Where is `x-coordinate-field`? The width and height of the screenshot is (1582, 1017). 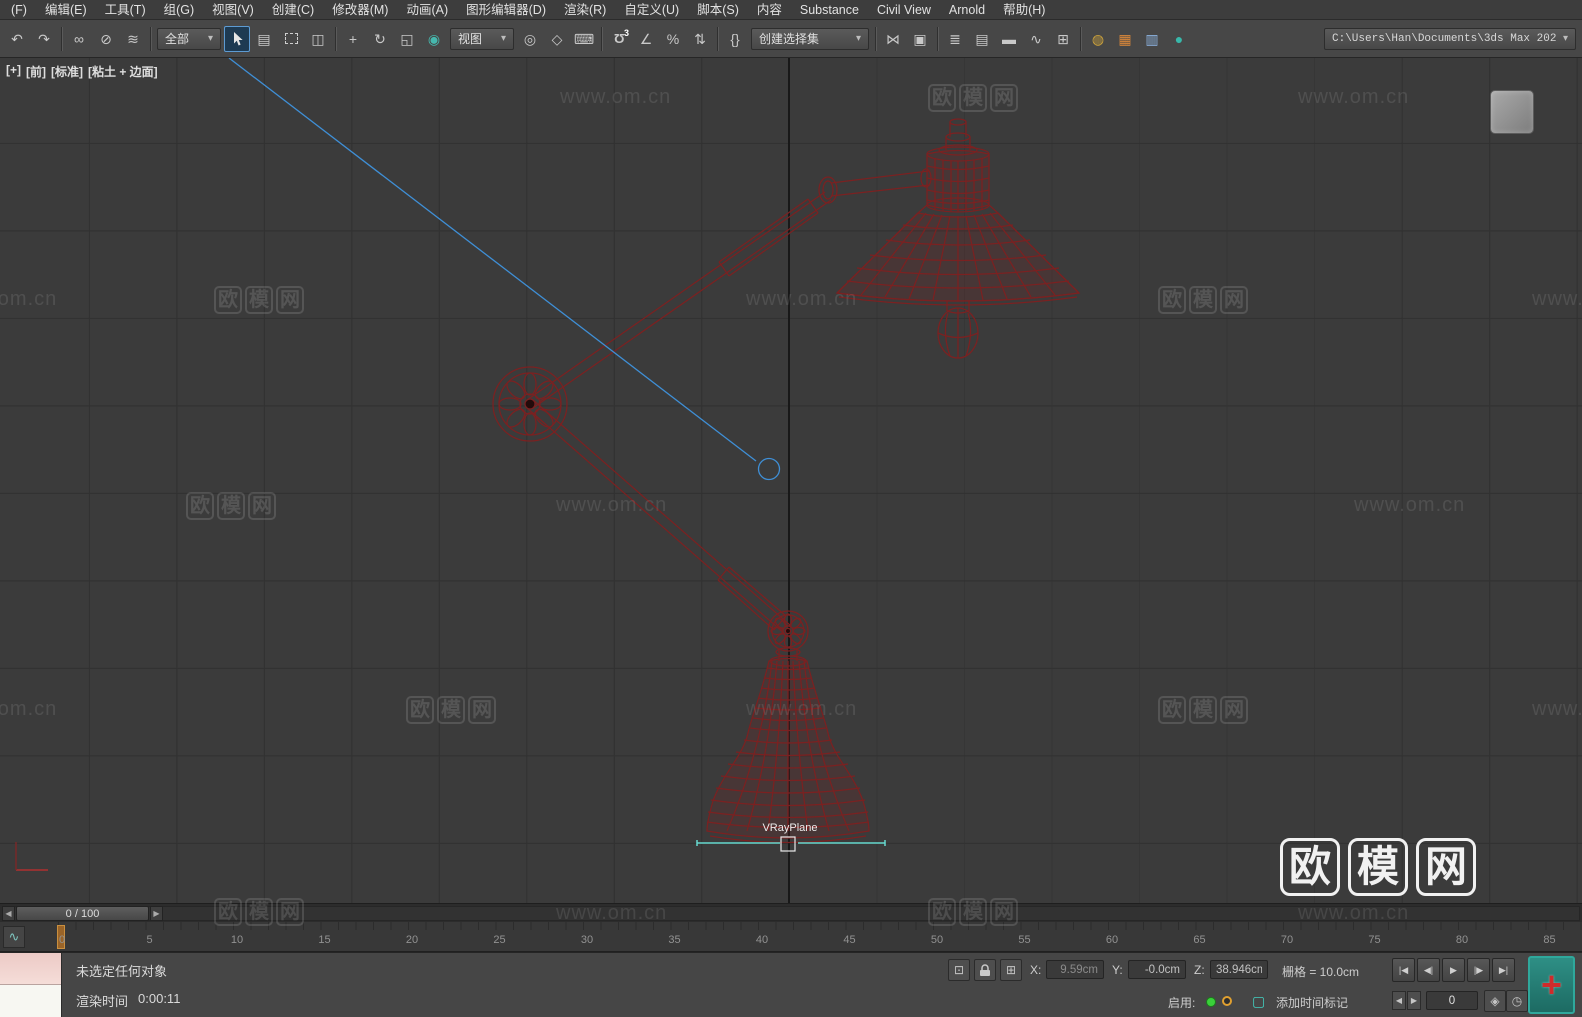
x-coordinate-field is located at coordinates (1075, 969).